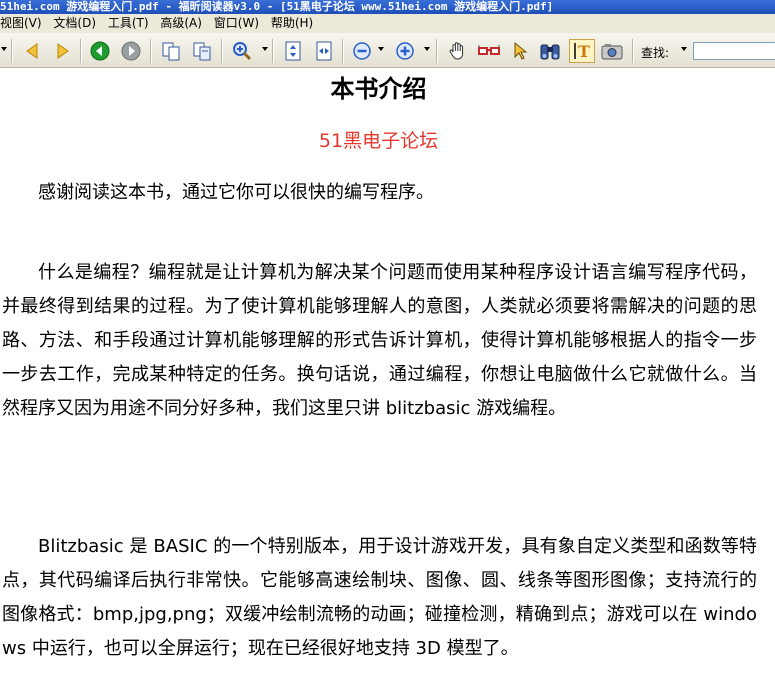 The width and height of the screenshot is (775, 674). I want to click on arrow-right-icon, so click(63, 51).